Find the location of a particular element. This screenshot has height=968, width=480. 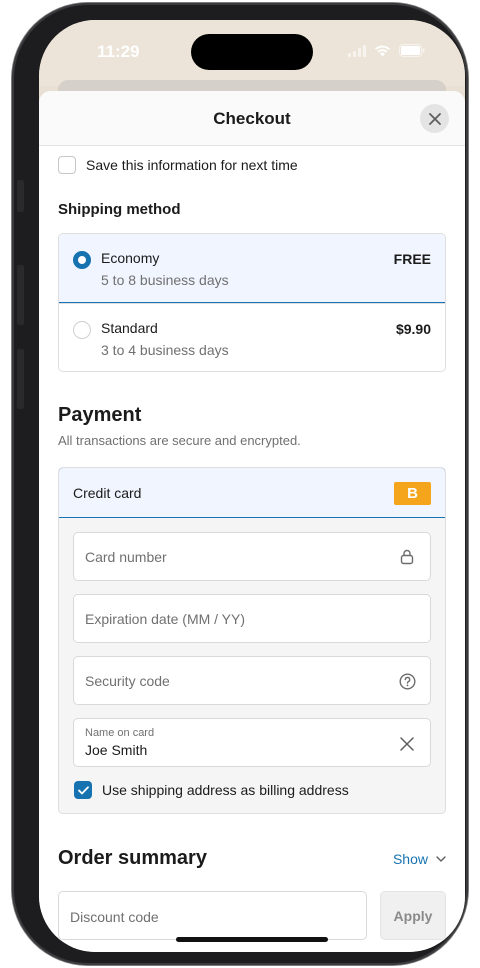

billing-address-label: Use shipping address as billing address is located at coordinates (225, 790).